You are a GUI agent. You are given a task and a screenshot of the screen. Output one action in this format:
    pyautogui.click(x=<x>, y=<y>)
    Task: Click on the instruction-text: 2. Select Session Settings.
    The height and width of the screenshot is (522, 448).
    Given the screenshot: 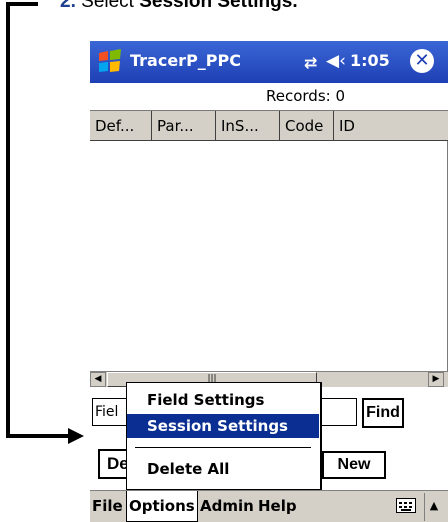 What is the action you would take?
    pyautogui.click(x=179, y=6)
    